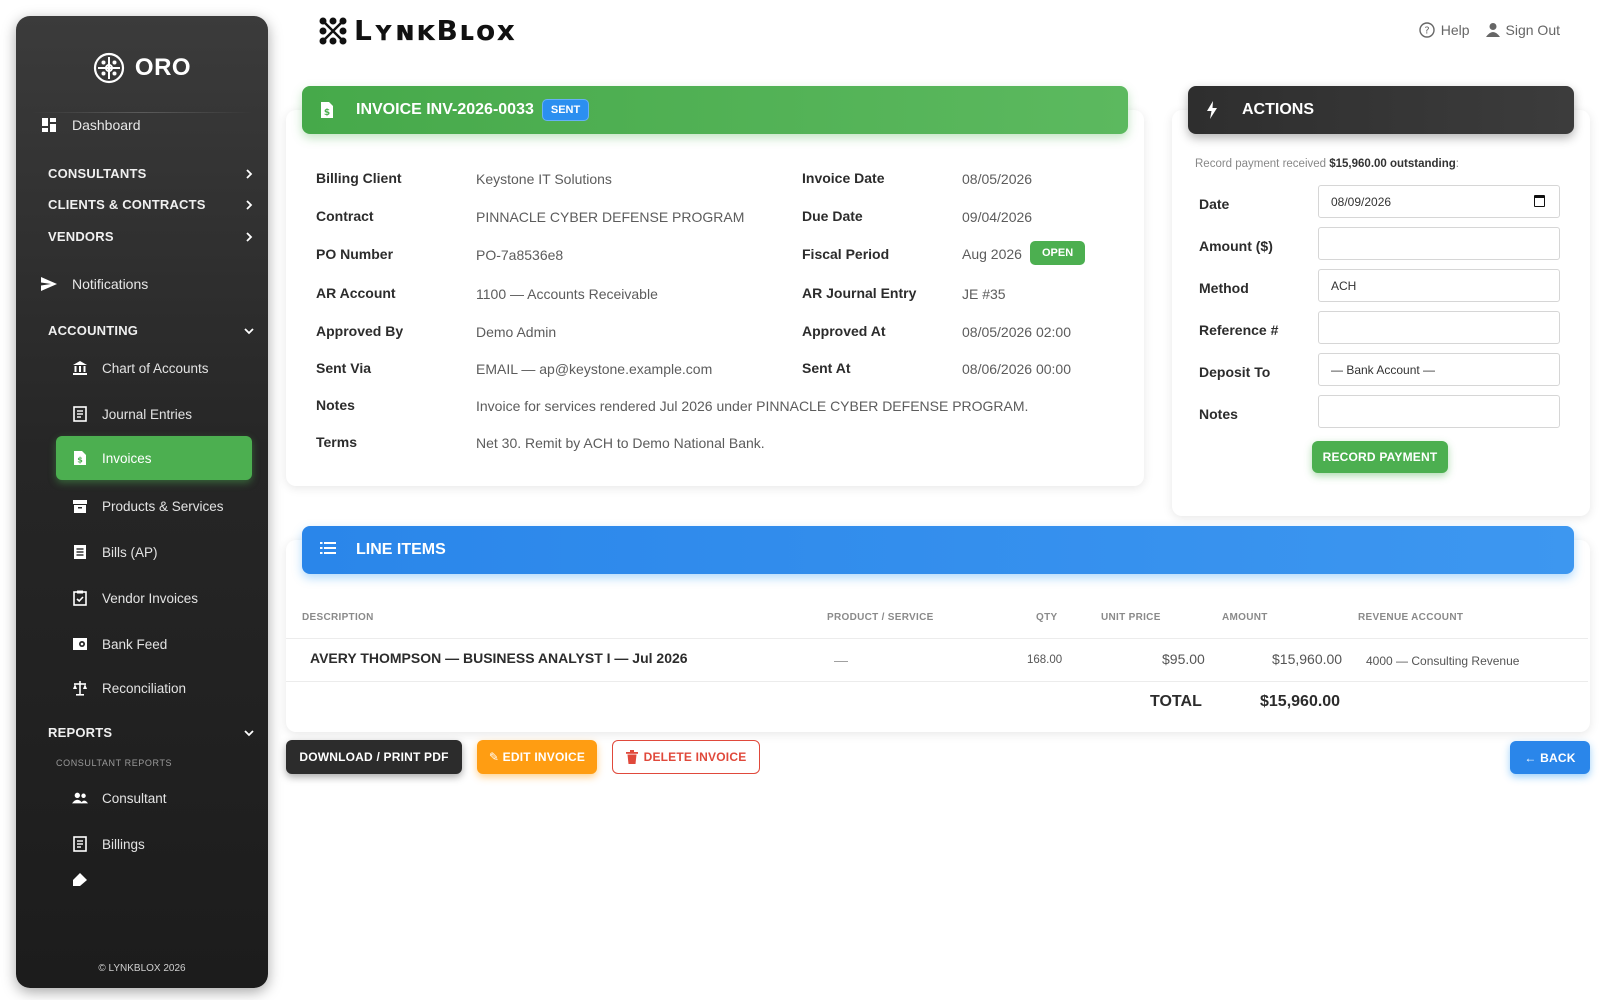 Image resolution: width=1600 pixels, height=1000 pixels. I want to click on table-row-divider, so click(937, 681).